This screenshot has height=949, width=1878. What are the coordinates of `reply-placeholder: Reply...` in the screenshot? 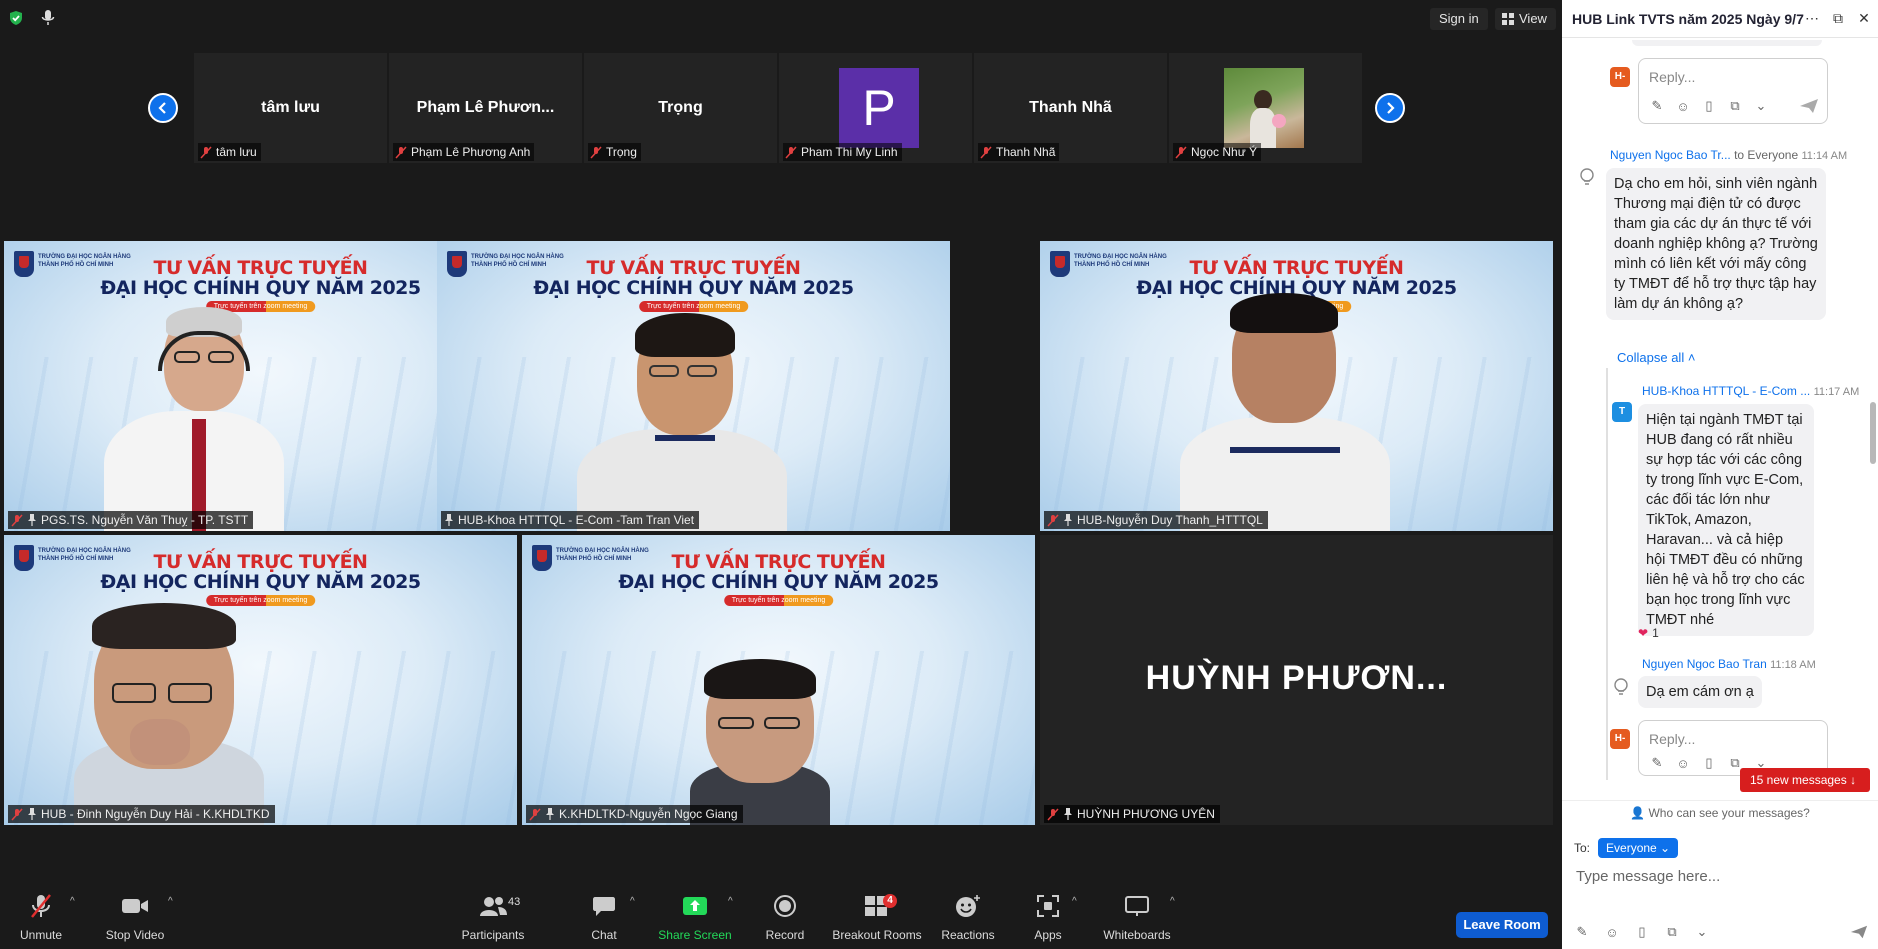 It's located at (1672, 739).